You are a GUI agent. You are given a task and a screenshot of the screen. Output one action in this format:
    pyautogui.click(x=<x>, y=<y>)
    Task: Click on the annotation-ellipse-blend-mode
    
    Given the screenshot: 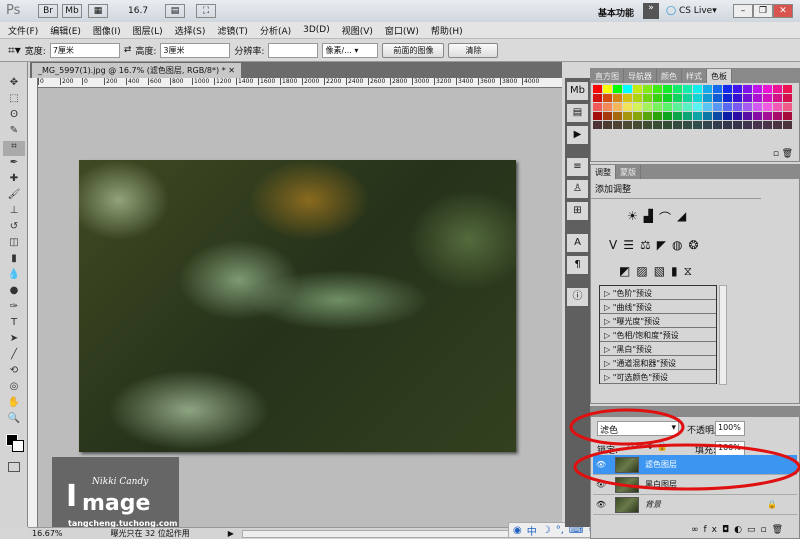 What is the action you would take?
    pyautogui.click(x=627, y=427)
    